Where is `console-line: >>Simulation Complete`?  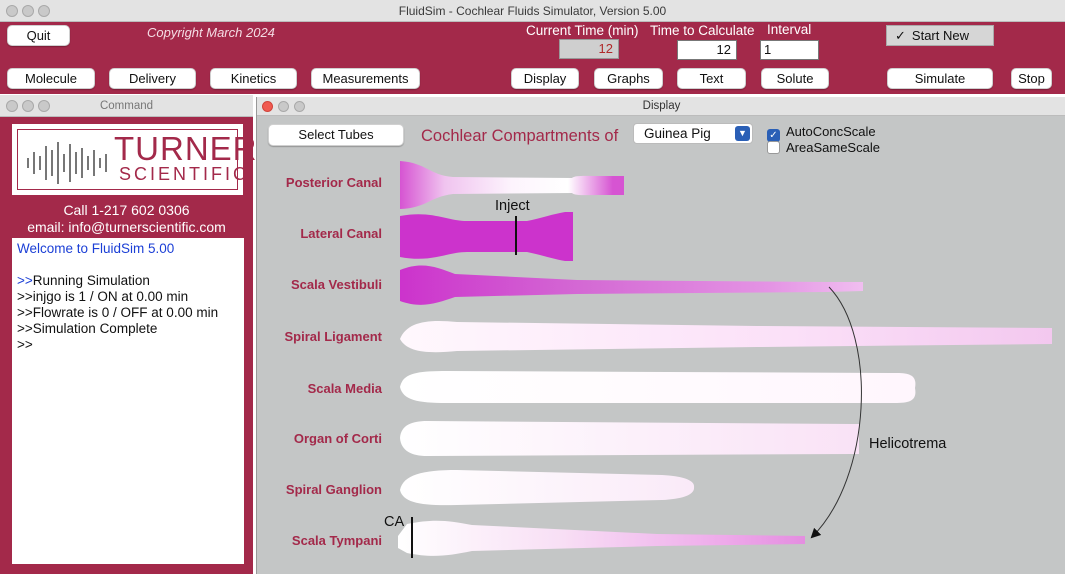
console-line: >>Simulation Complete is located at coordinates (87, 328).